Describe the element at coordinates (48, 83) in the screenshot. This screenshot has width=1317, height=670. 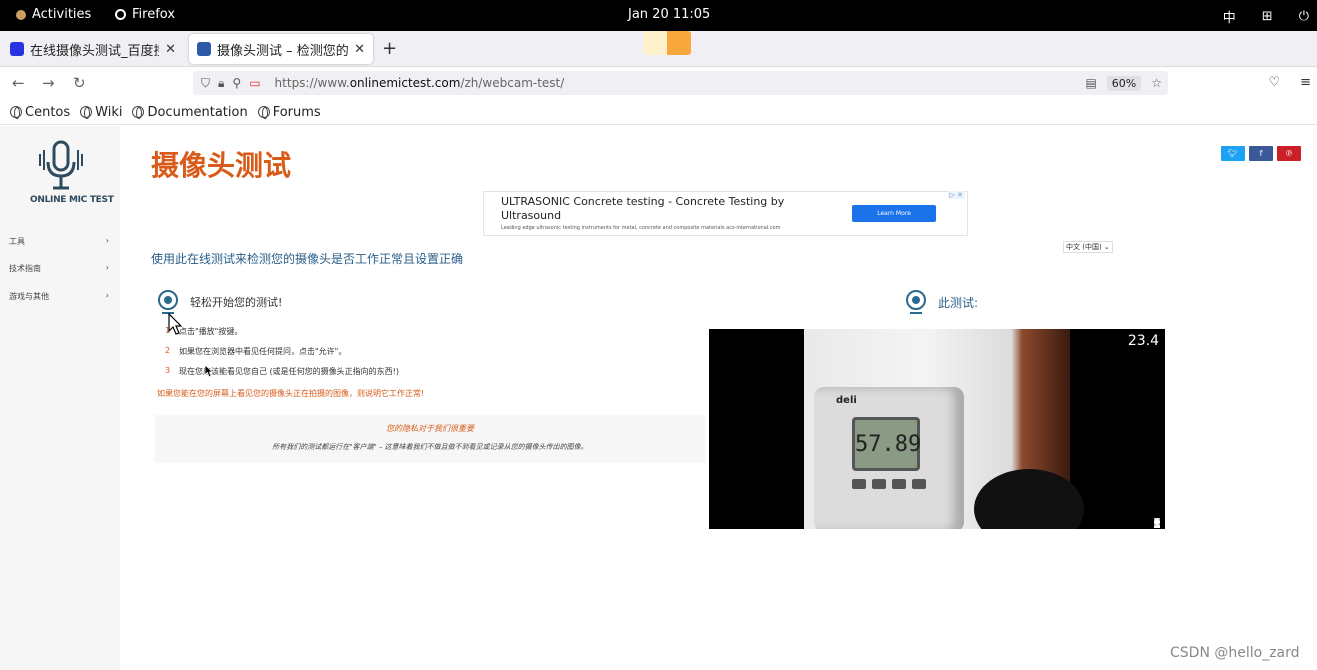
I see `forward-arrow-icon: →` at that location.